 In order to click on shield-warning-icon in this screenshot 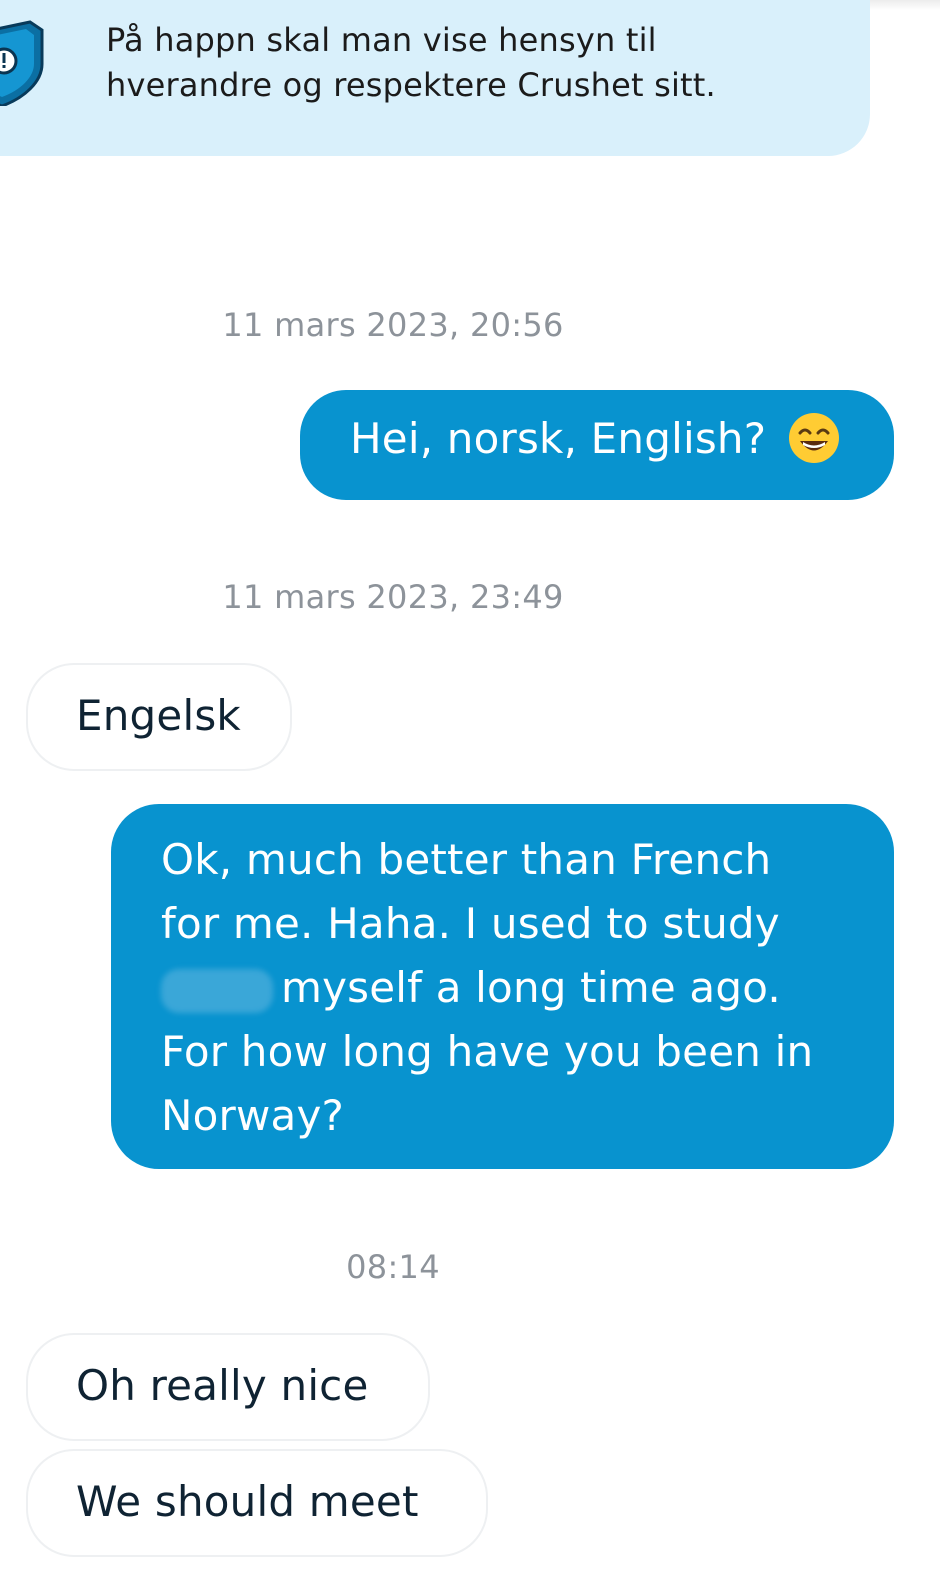, I will do `click(22, 63)`.